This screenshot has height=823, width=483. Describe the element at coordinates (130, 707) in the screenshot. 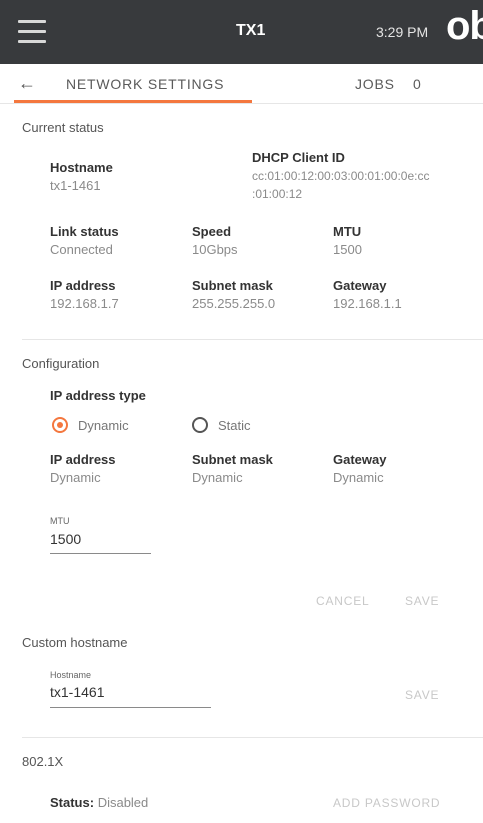

I see `hostname-input-underline` at that location.